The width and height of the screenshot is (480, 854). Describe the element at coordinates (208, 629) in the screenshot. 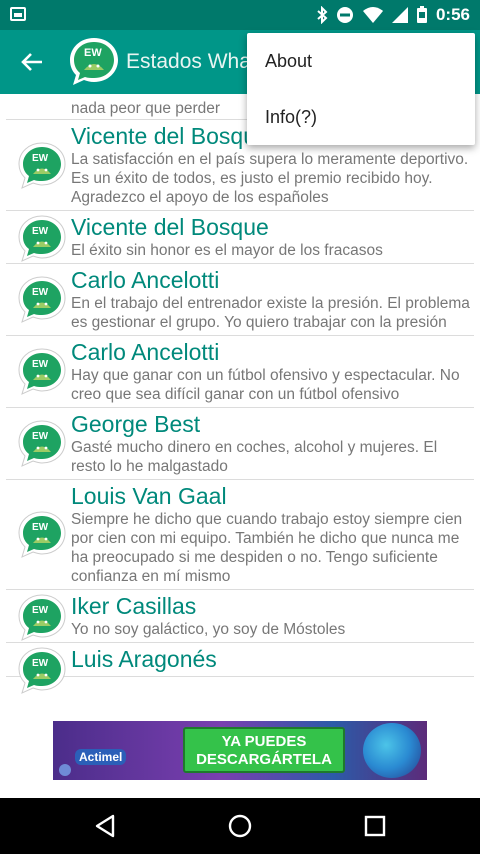

I see `quote-text: Yo no soy galáctico, yo soy de Móstoles` at that location.